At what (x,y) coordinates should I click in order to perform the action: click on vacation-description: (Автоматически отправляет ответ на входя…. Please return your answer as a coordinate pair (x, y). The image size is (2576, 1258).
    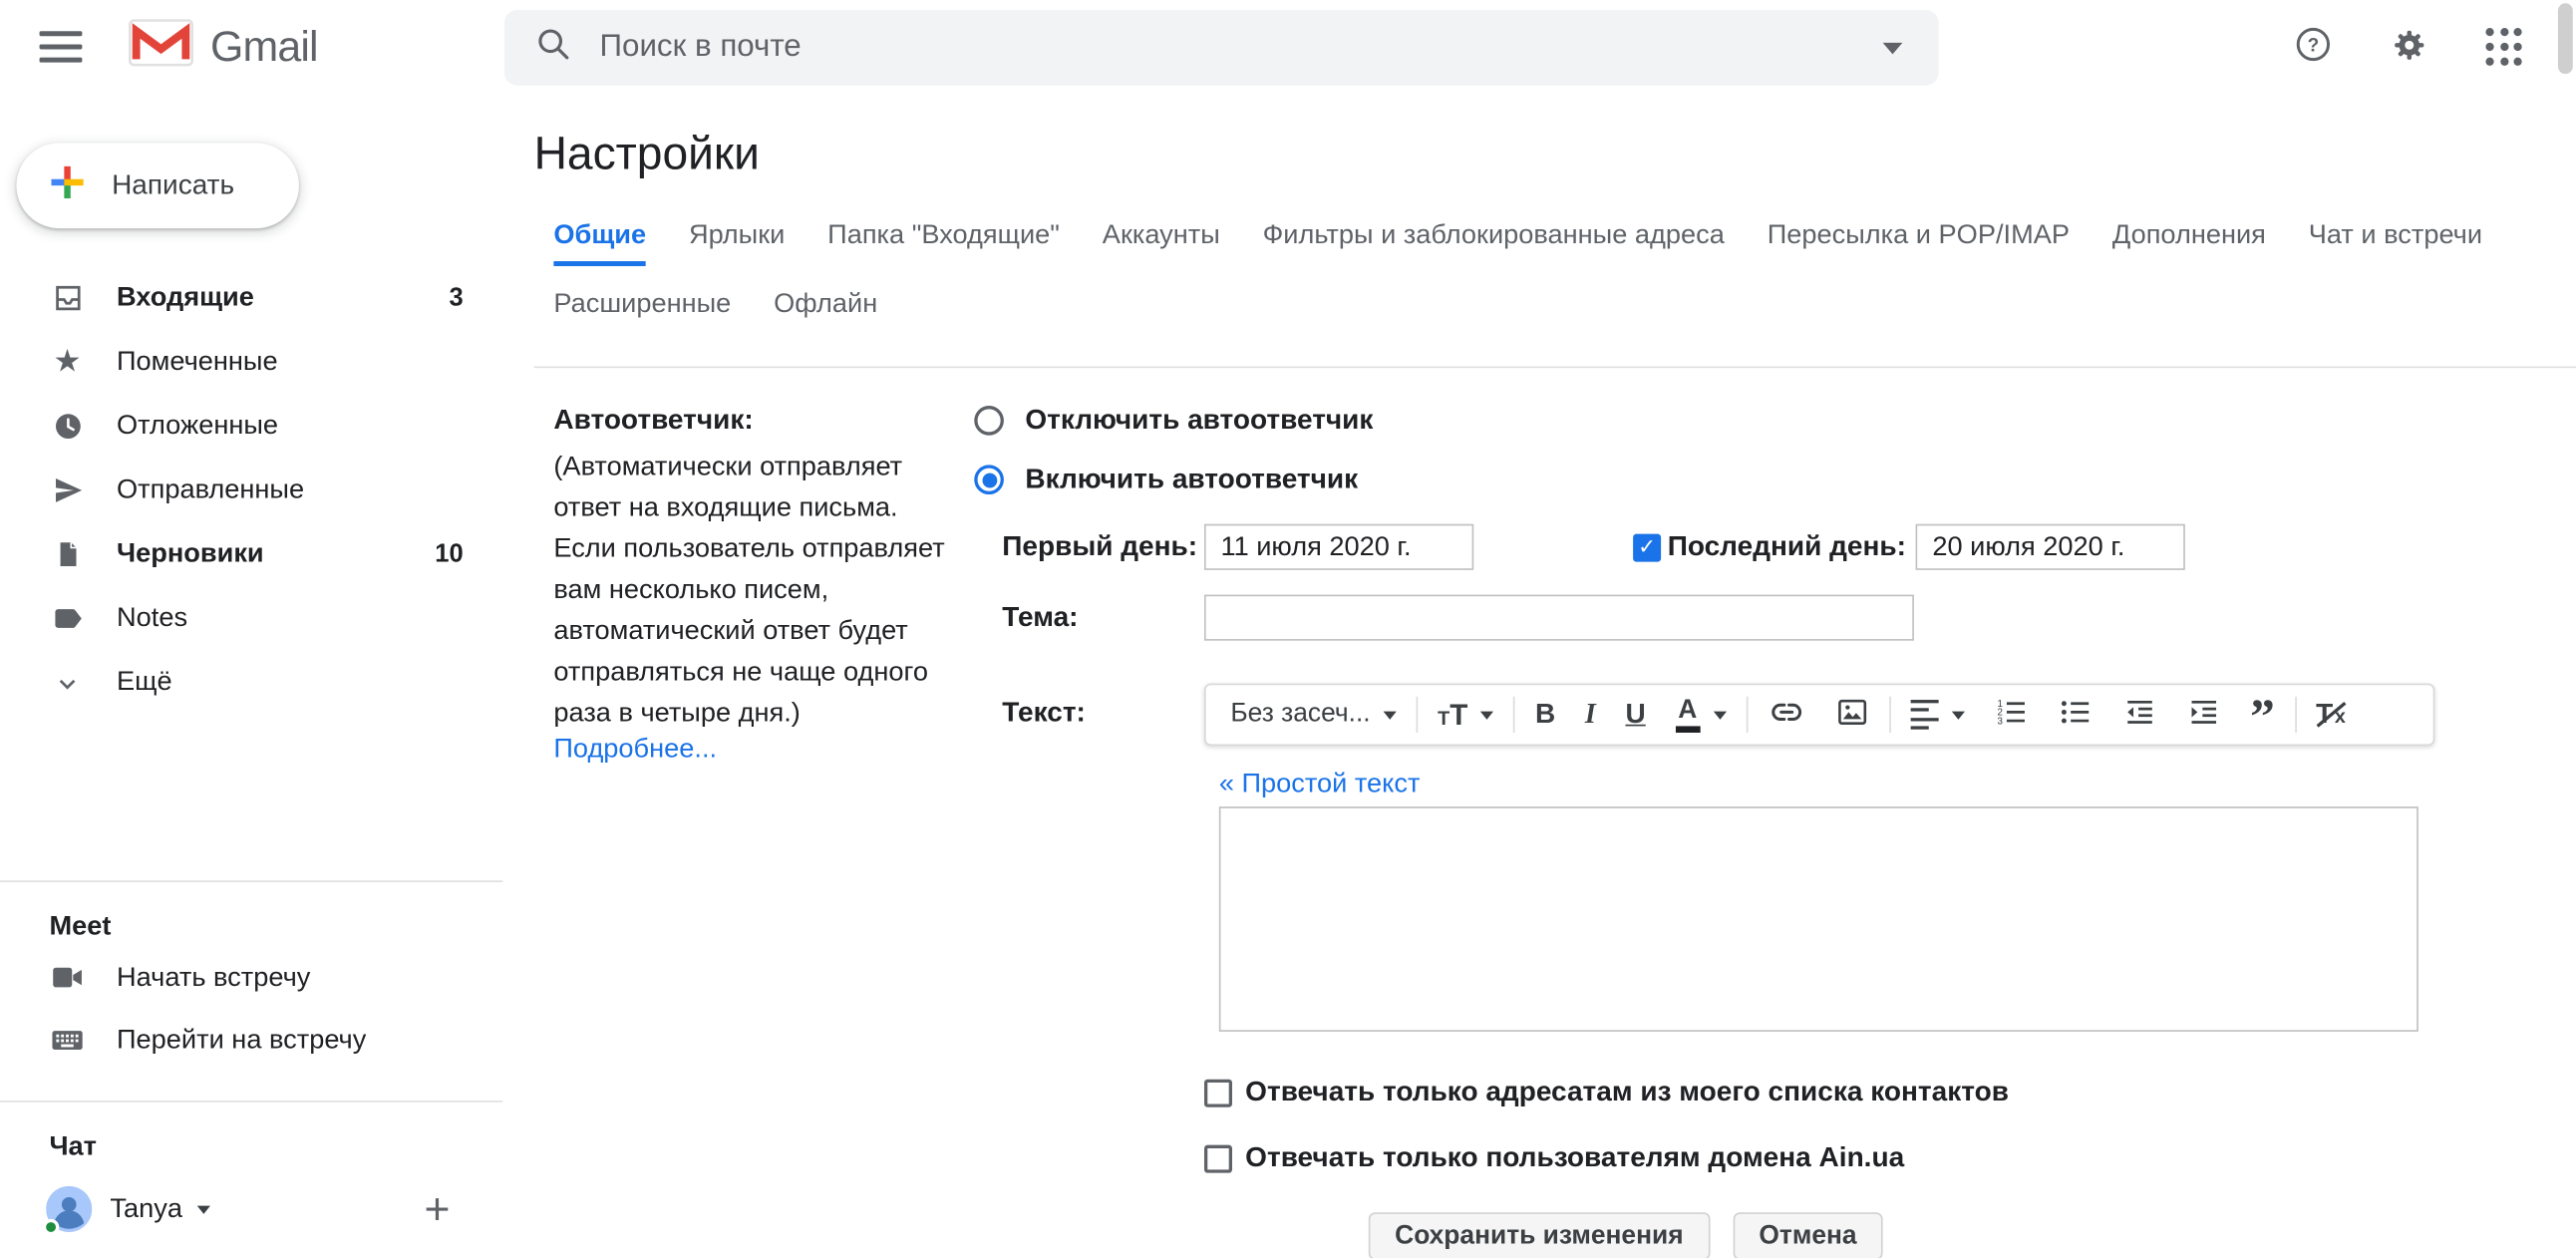
    Looking at the image, I should click on (749, 590).